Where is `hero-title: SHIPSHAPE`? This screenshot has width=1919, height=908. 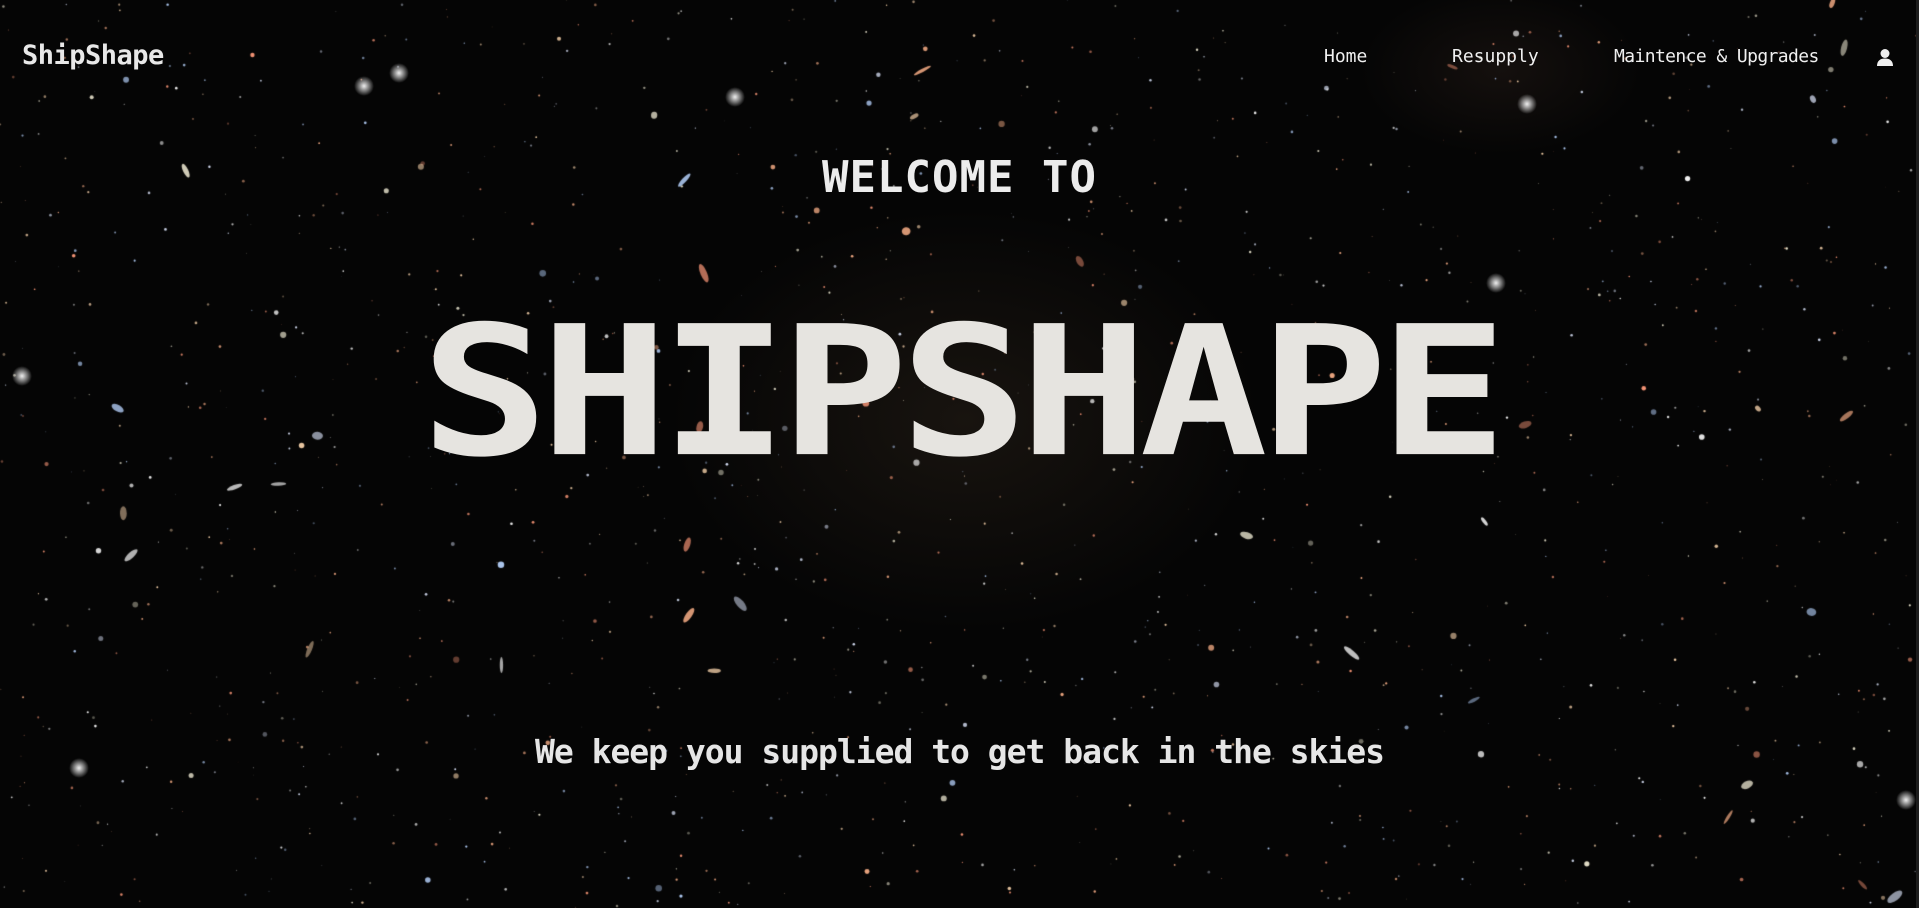 hero-title: SHIPSHAPE is located at coordinates (964, 392).